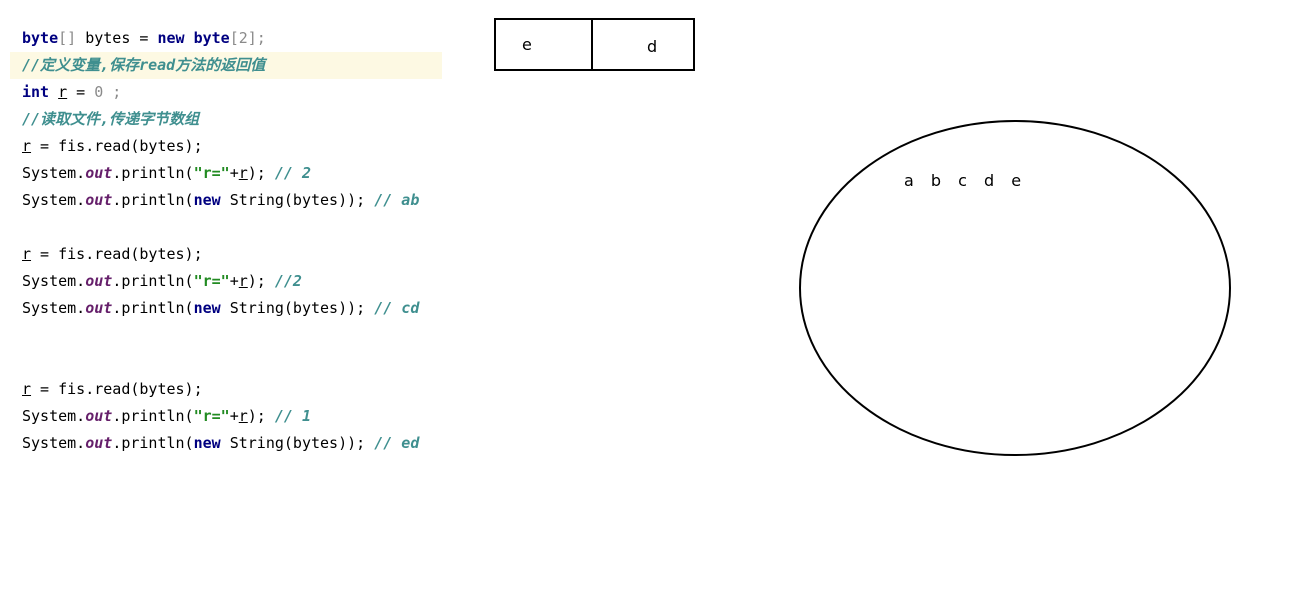 The width and height of the screenshot is (1295, 601). Describe the element at coordinates (226, 92) in the screenshot. I see `code-line-declare-r: int r = 0 ;` at that location.